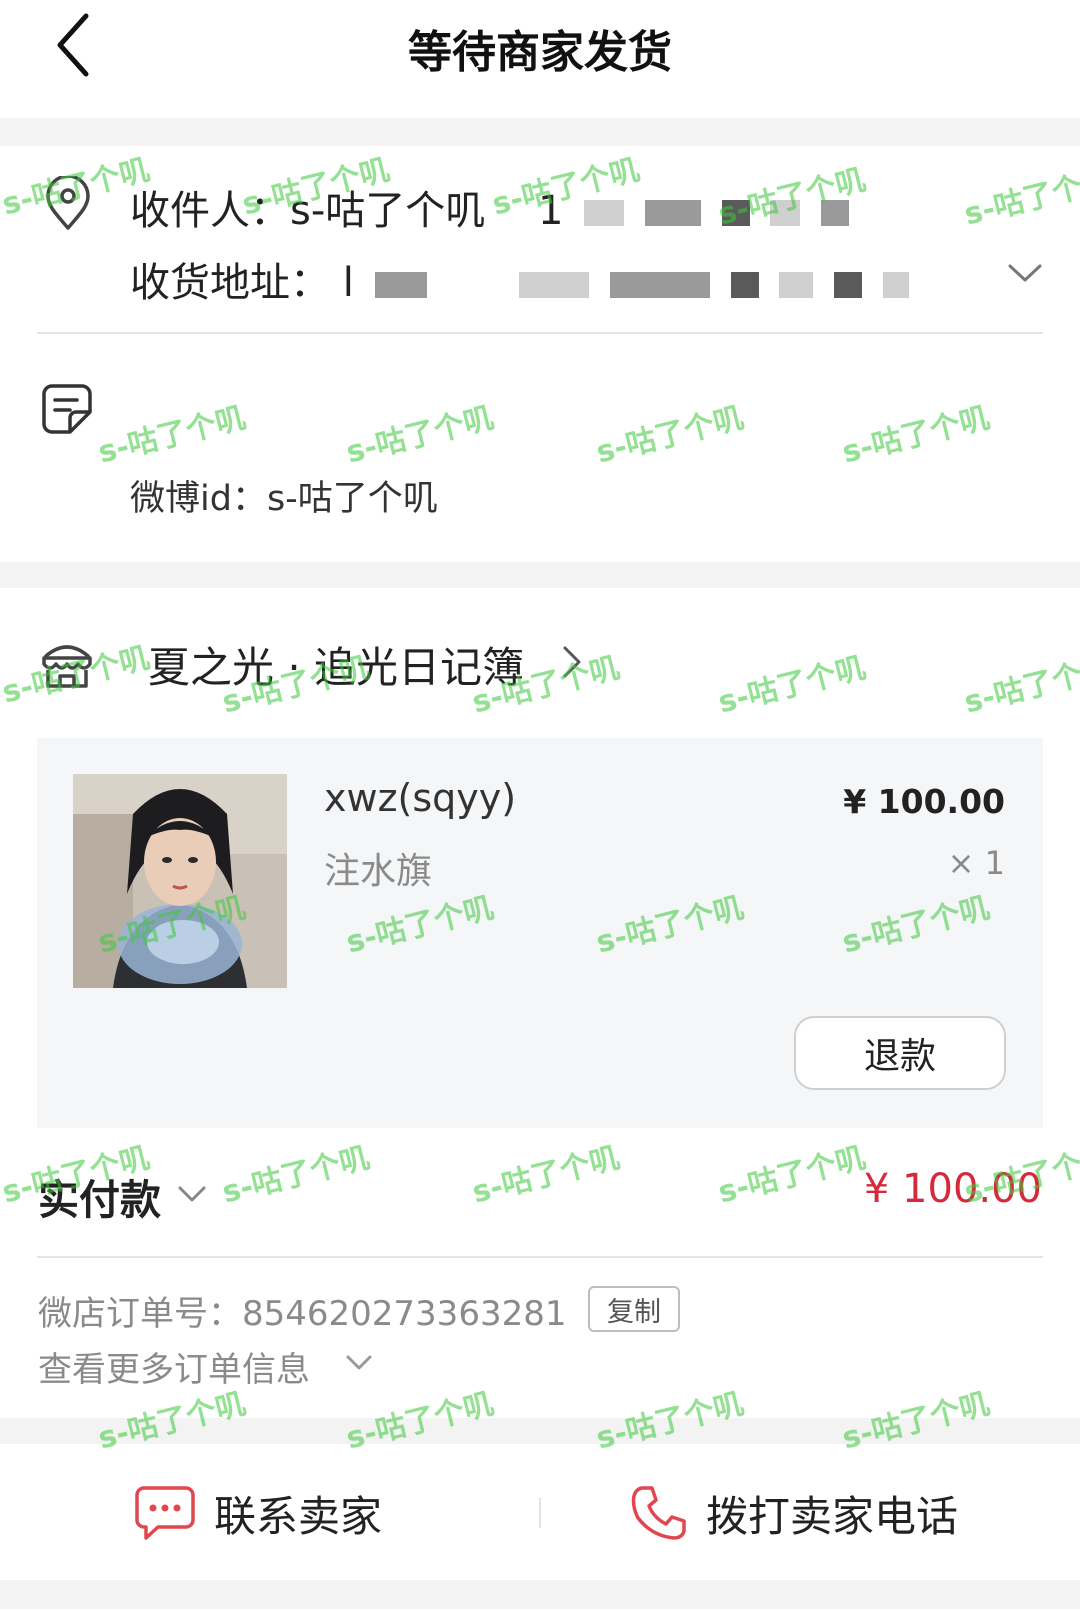  I want to click on order-number: 微店订单号：854620273363281, so click(302, 1314).